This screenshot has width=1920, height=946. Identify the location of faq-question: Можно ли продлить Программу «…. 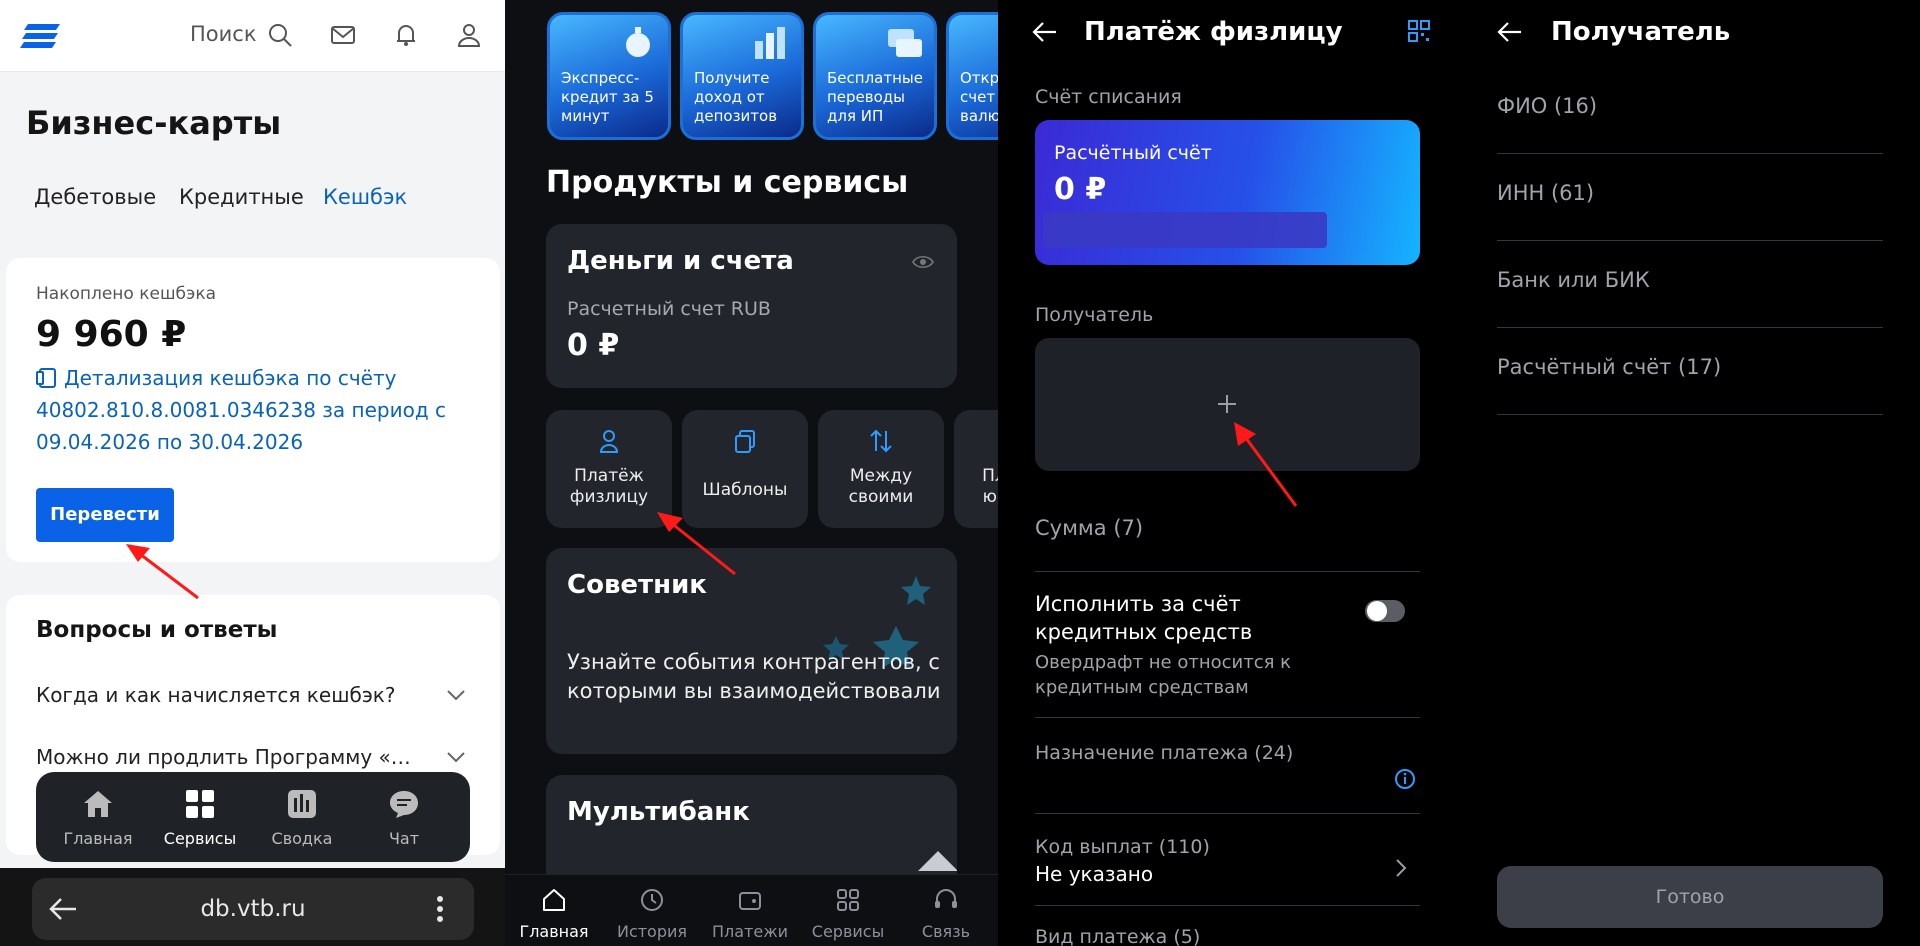
(236, 757).